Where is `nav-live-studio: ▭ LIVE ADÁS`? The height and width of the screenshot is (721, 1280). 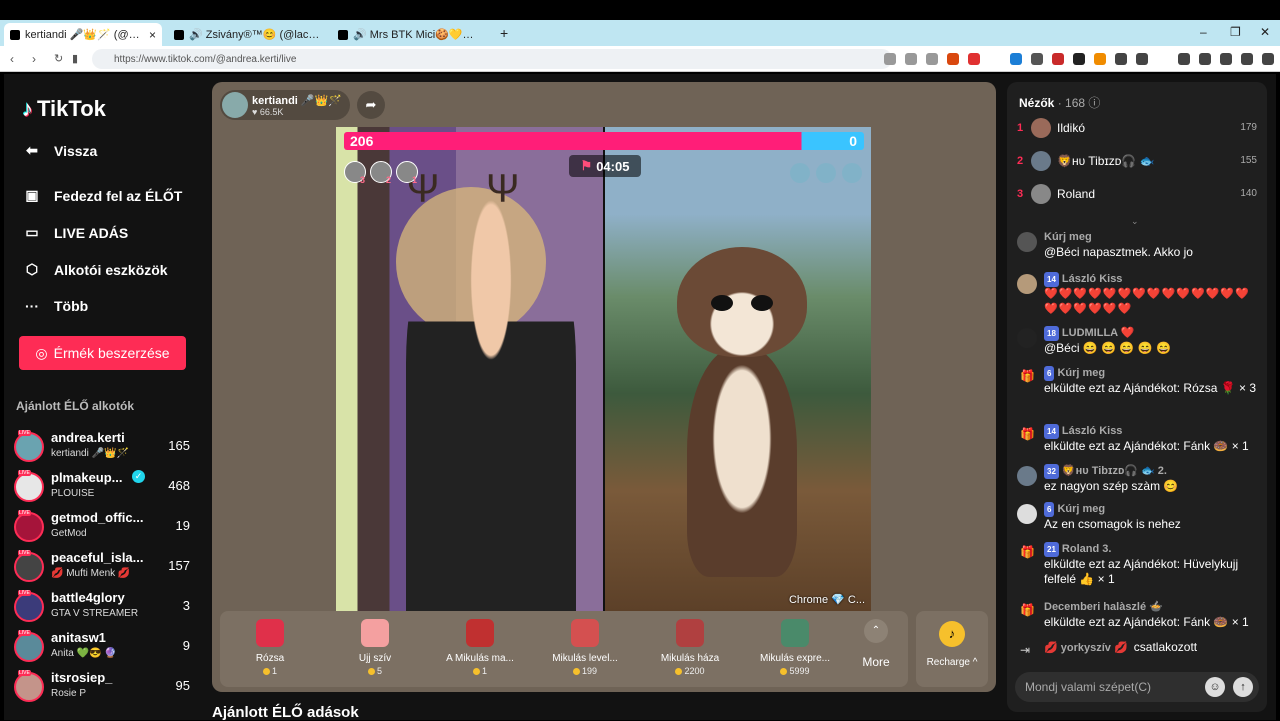 nav-live-studio: ▭ LIVE ADÁS is located at coordinates (75, 232).